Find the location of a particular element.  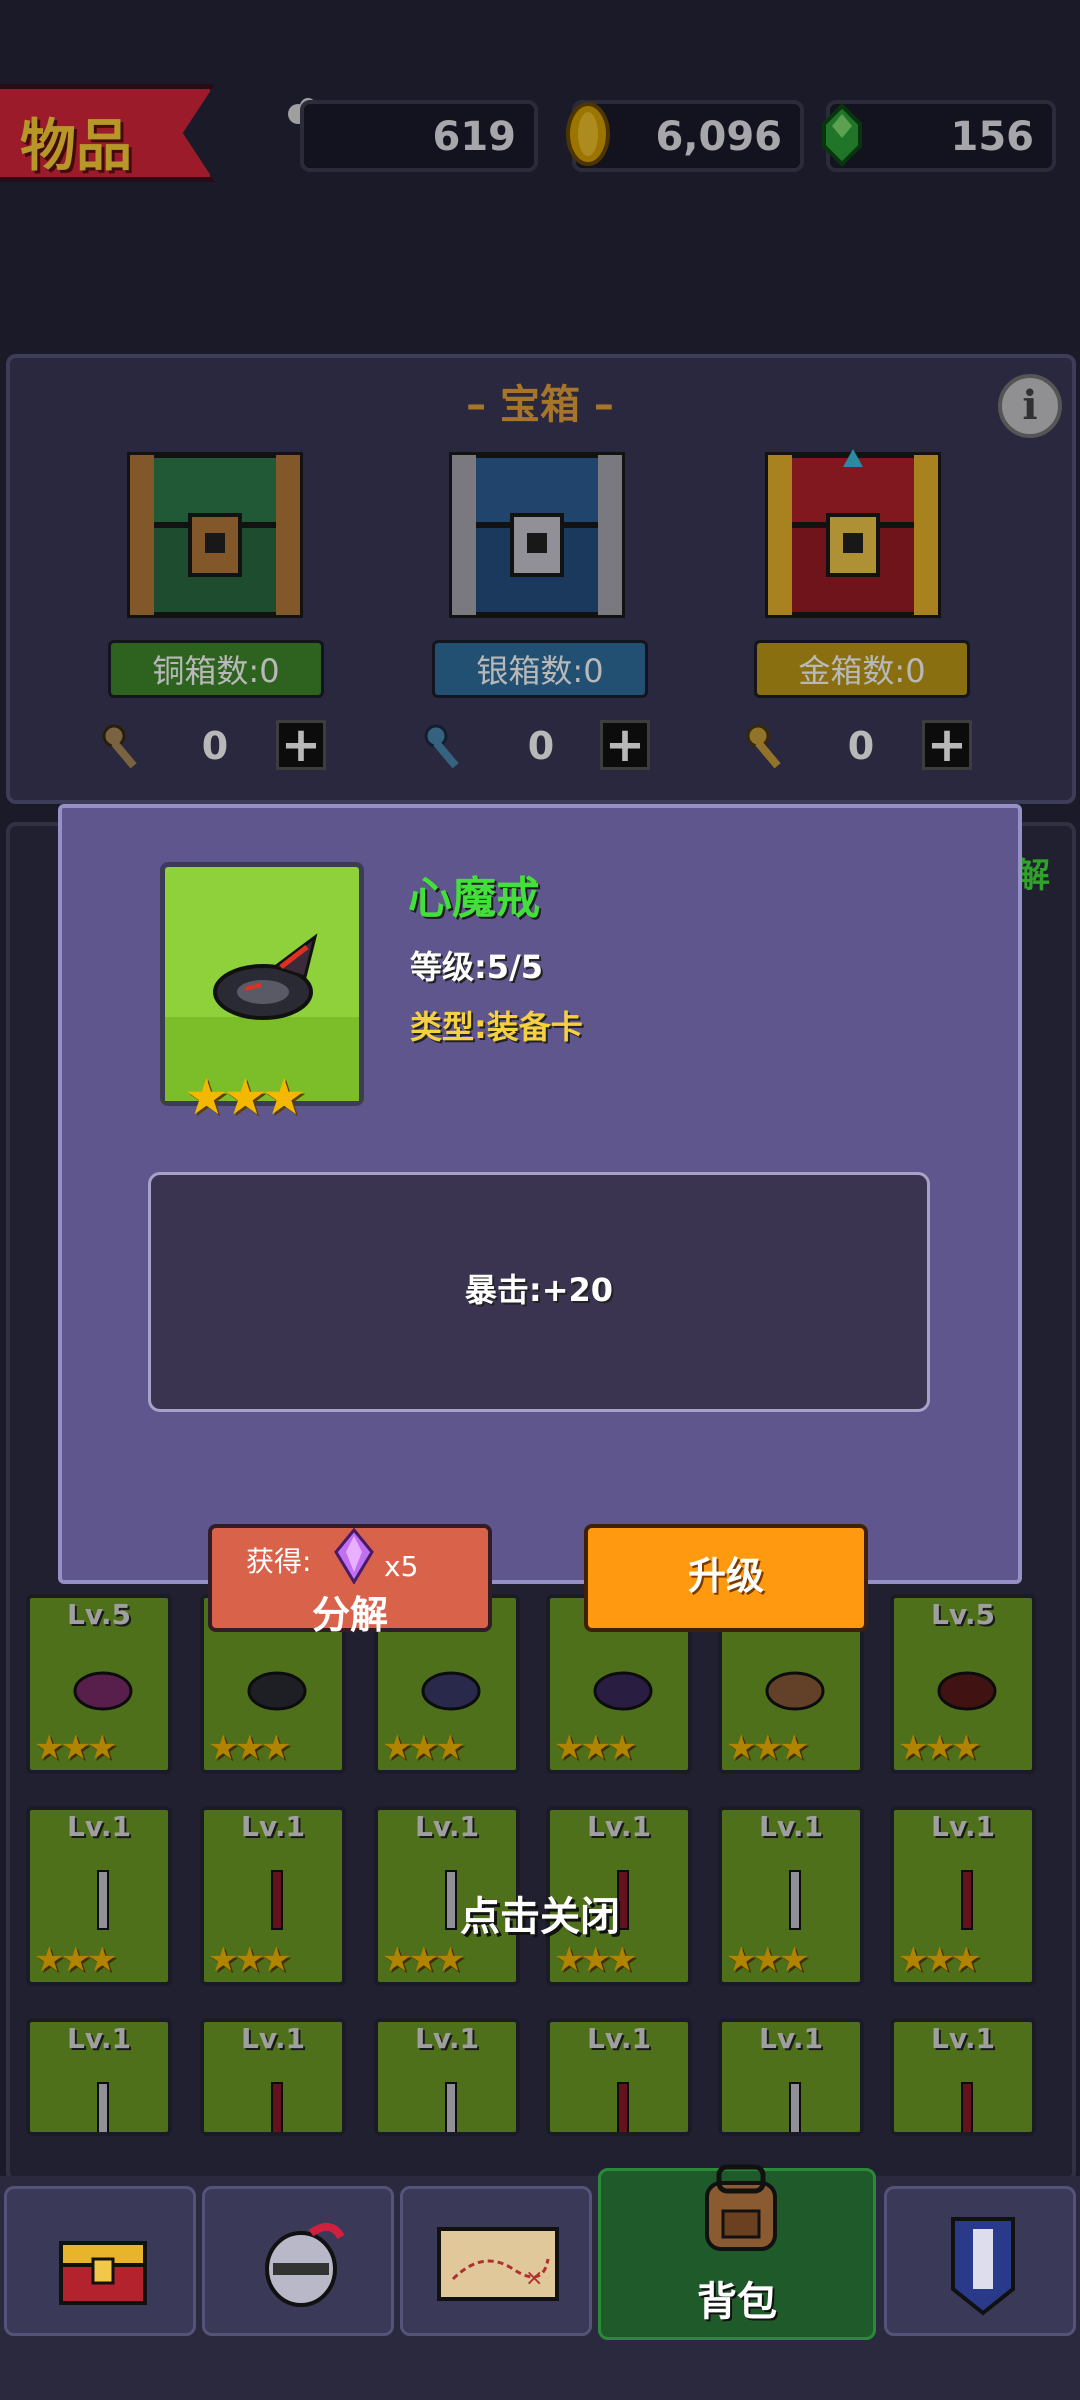

tab-guild is located at coordinates (980, 2261).